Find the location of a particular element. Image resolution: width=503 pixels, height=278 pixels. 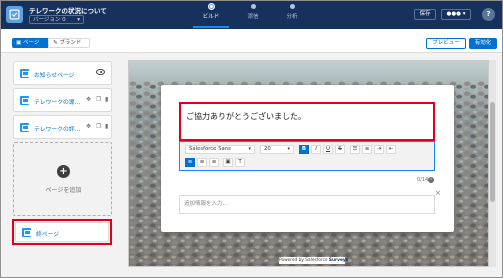

add-page-button: + ページを追加 is located at coordinates (62, 179).